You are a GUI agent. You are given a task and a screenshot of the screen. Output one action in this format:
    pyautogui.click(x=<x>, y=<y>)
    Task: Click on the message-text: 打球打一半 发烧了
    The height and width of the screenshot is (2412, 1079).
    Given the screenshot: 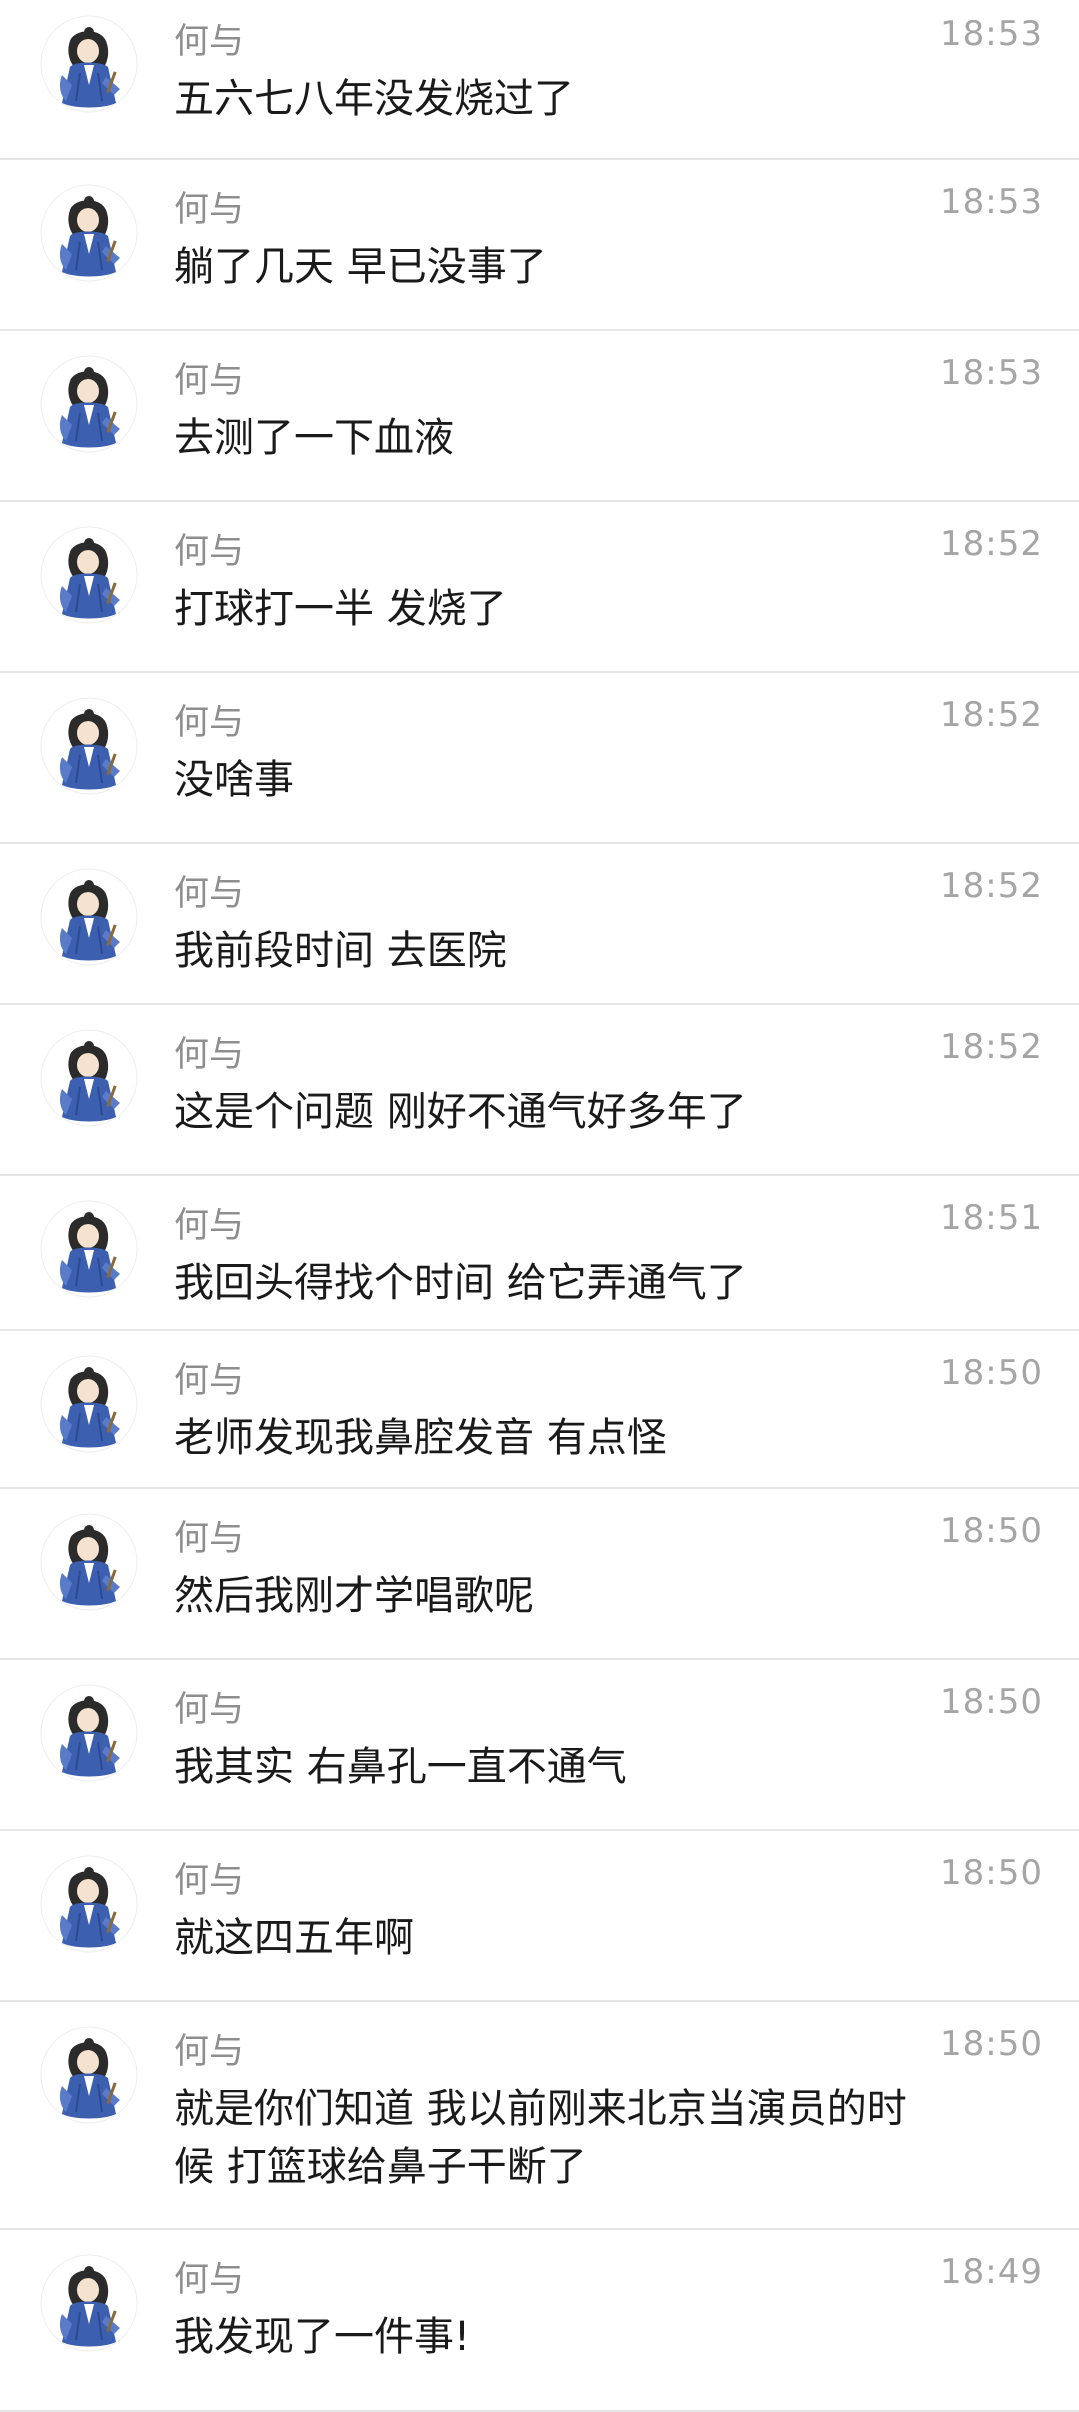 What is the action you would take?
    pyautogui.click(x=340, y=609)
    